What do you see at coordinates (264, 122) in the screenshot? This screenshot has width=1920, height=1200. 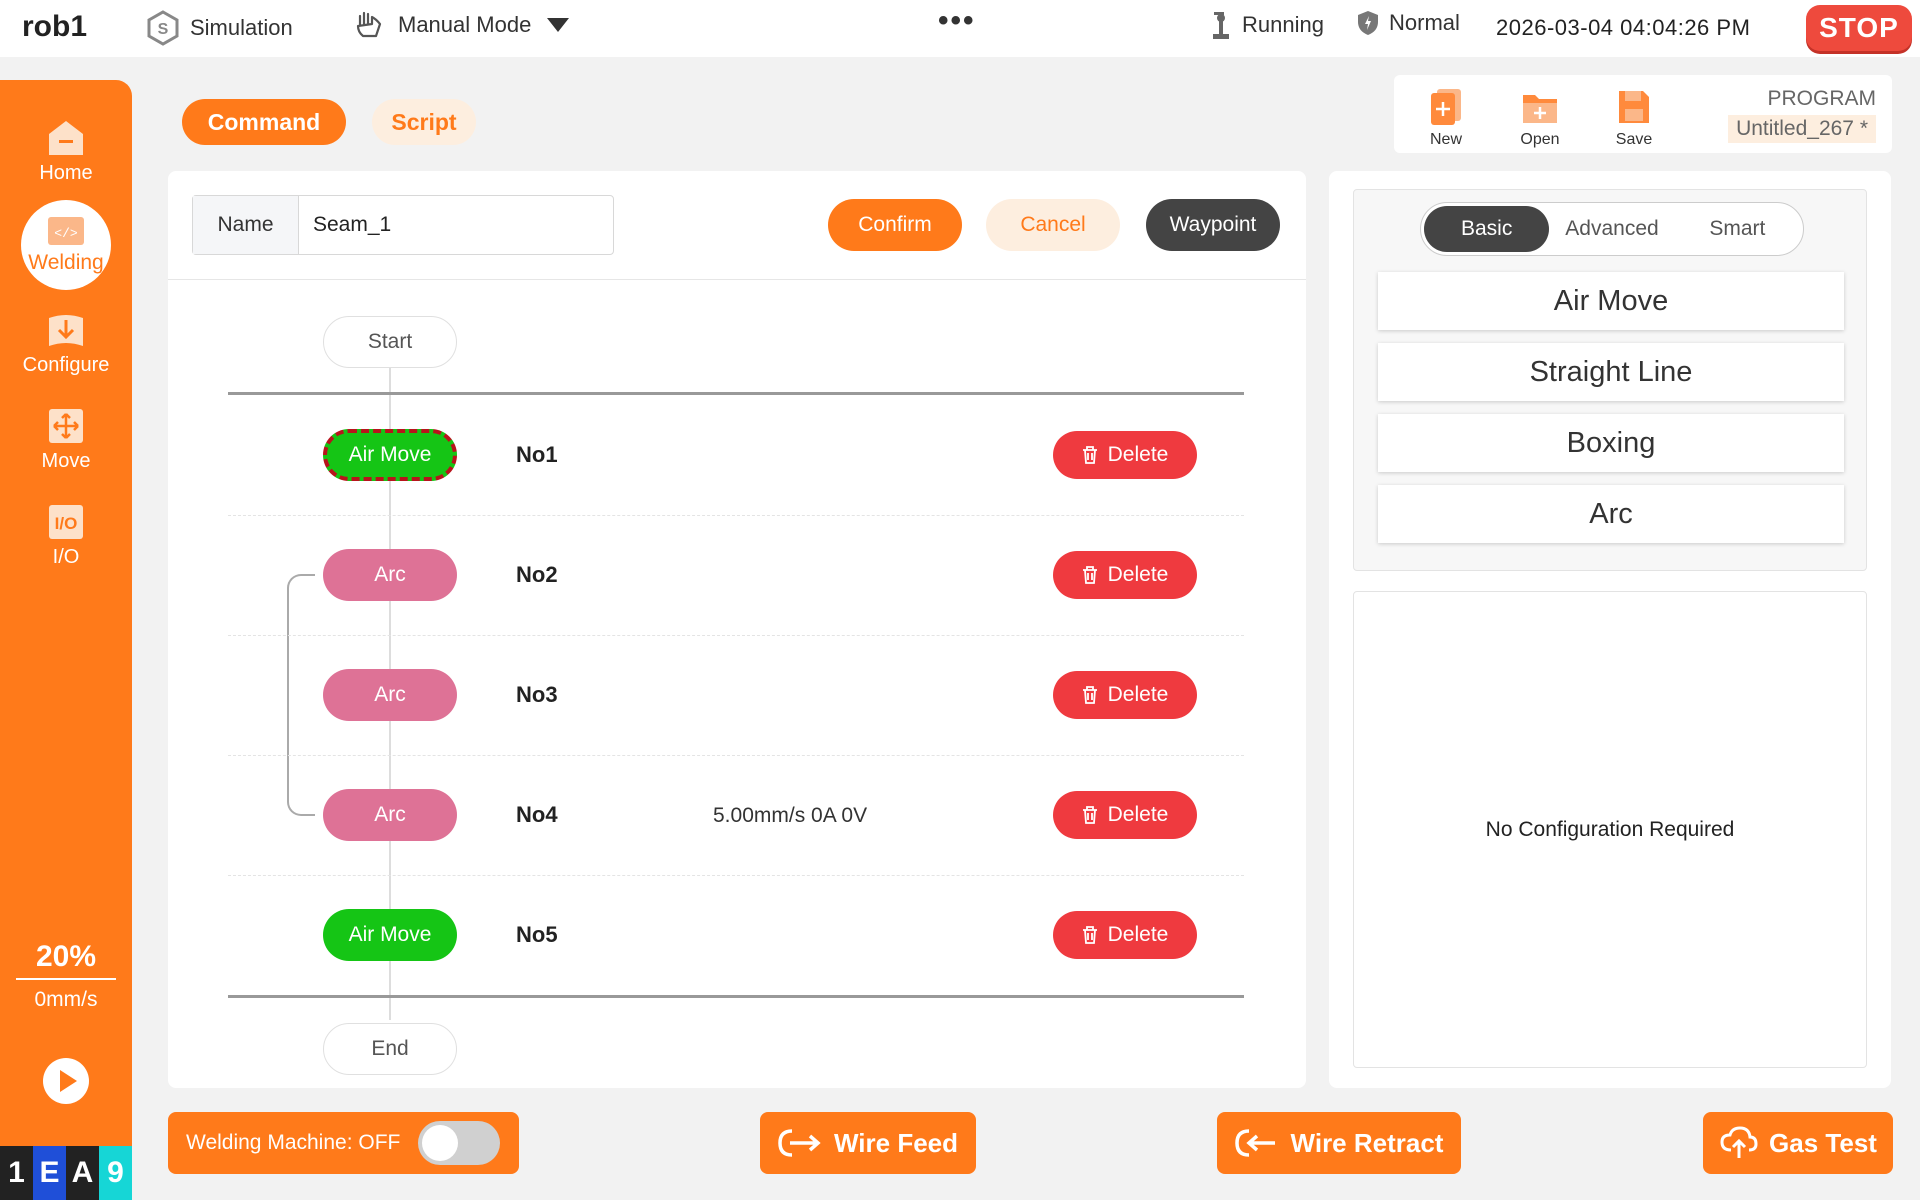 I see `tab-command: Command` at bounding box center [264, 122].